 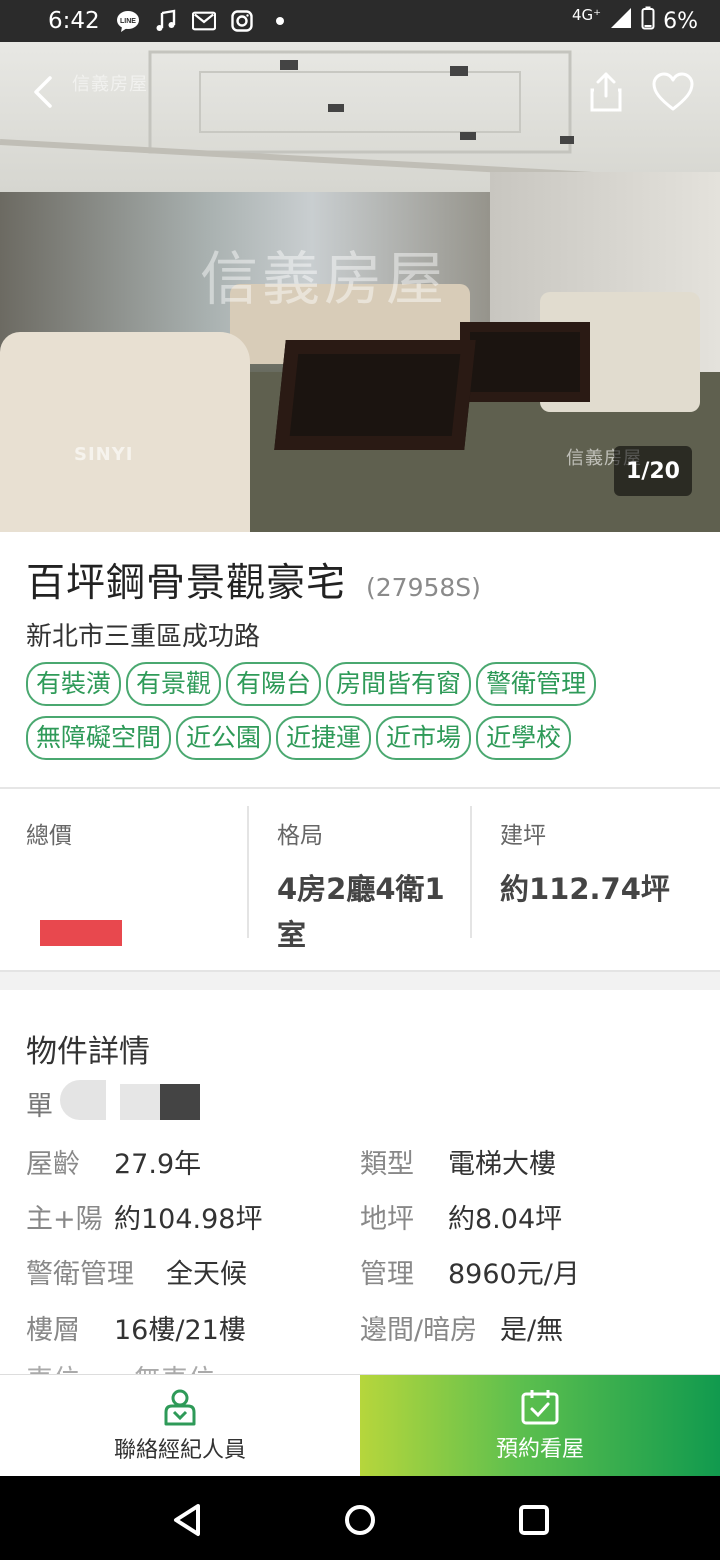 I want to click on listing-code: (27958S), so click(x=423, y=587).